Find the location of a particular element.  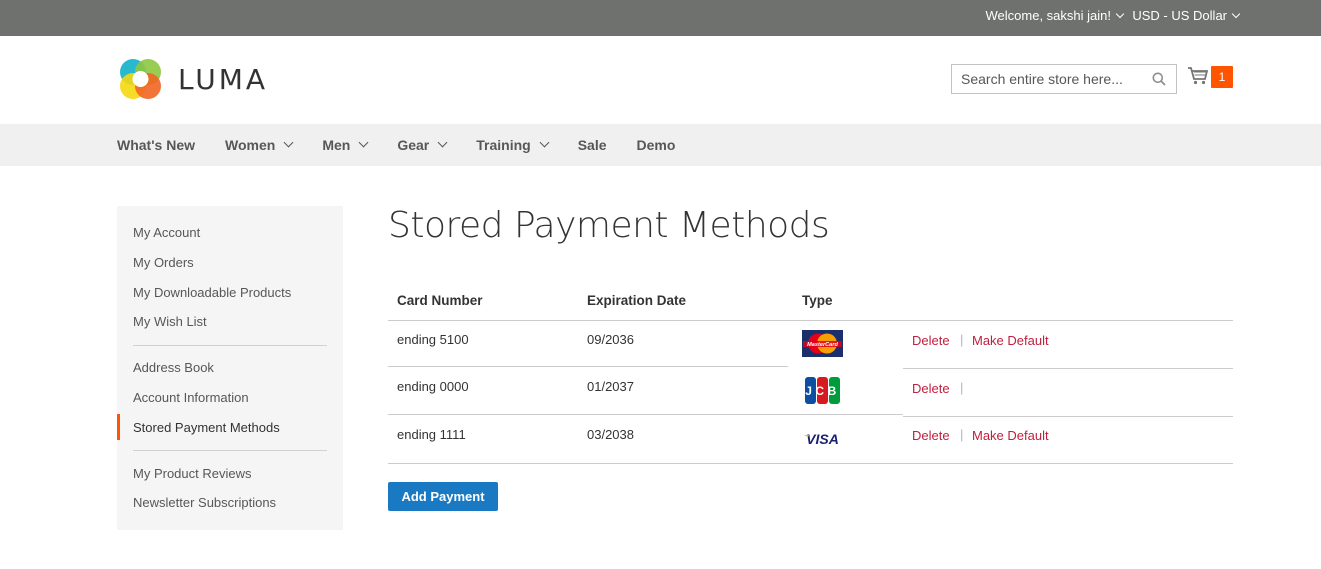

cart-icon is located at coordinates (1198, 76).